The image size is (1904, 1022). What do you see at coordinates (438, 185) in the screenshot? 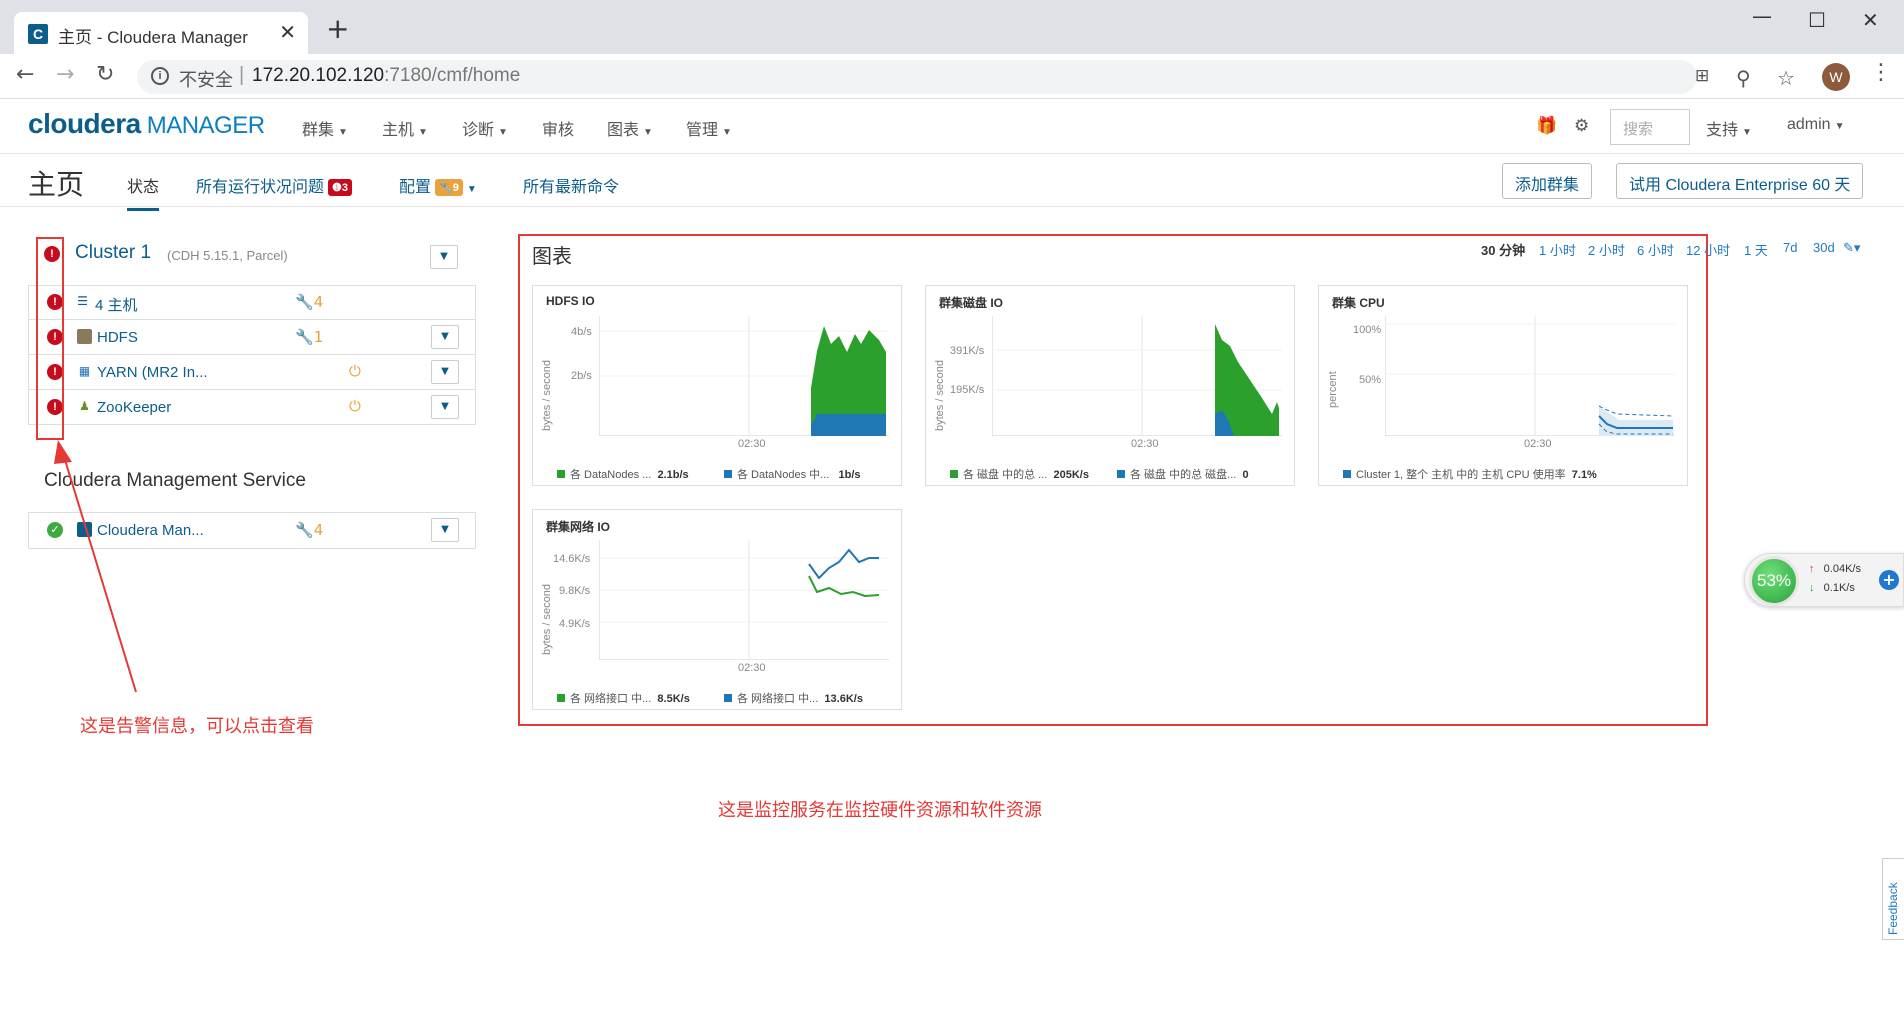
I see `tab-configuration: 配置 🔧9 ▼` at bounding box center [438, 185].